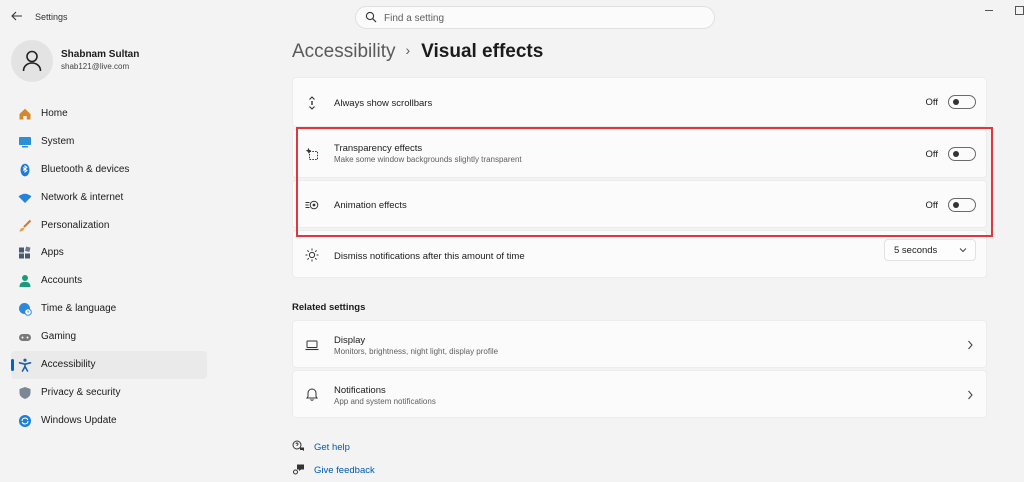 The height and width of the screenshot is (482, 1024). Describe the element at coordinates (312, 255) in the screenshot. I see `brightness-icon` at that location.